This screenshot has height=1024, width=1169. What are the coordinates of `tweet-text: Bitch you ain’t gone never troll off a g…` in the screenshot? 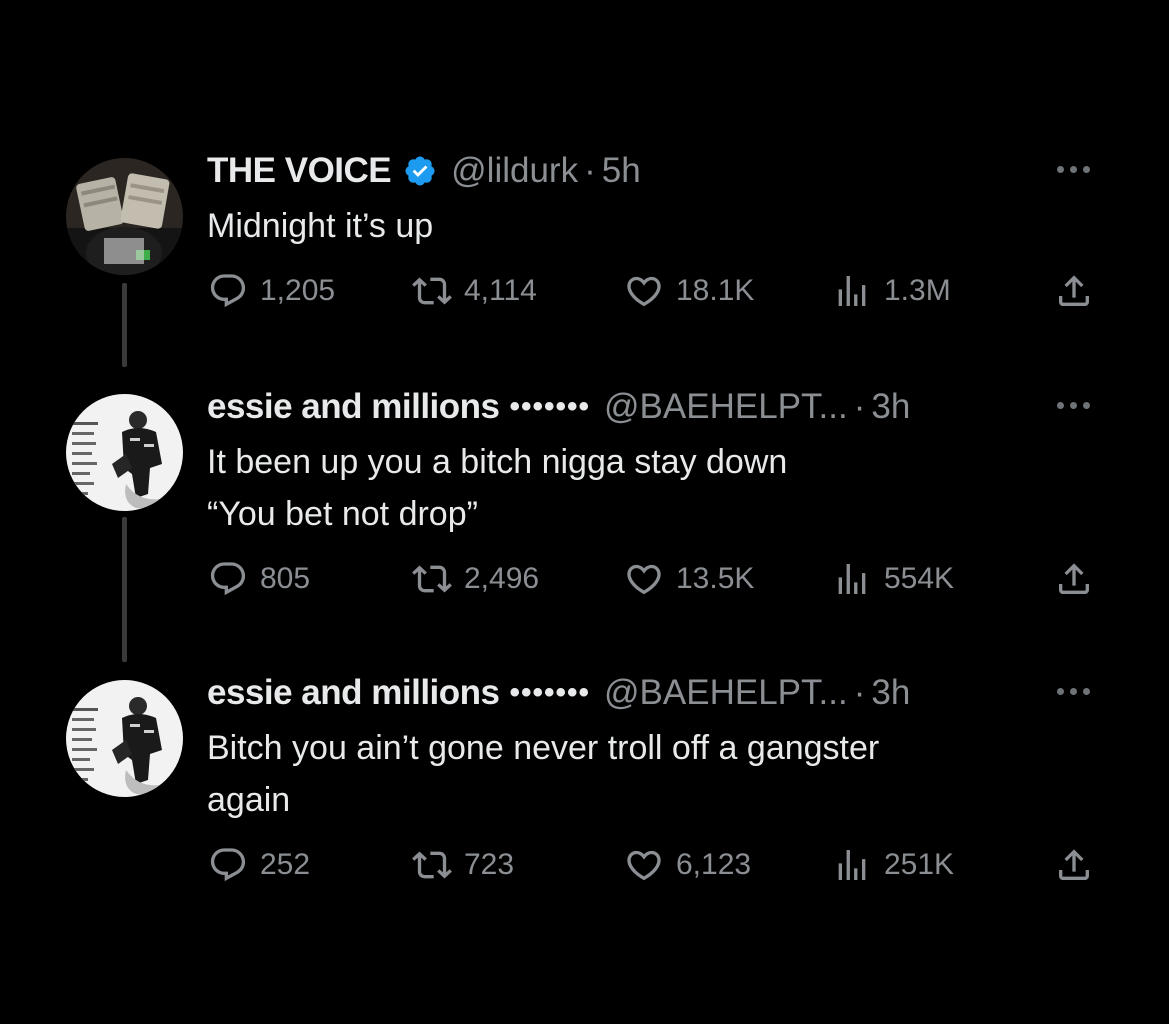 It's located at (543, 774).